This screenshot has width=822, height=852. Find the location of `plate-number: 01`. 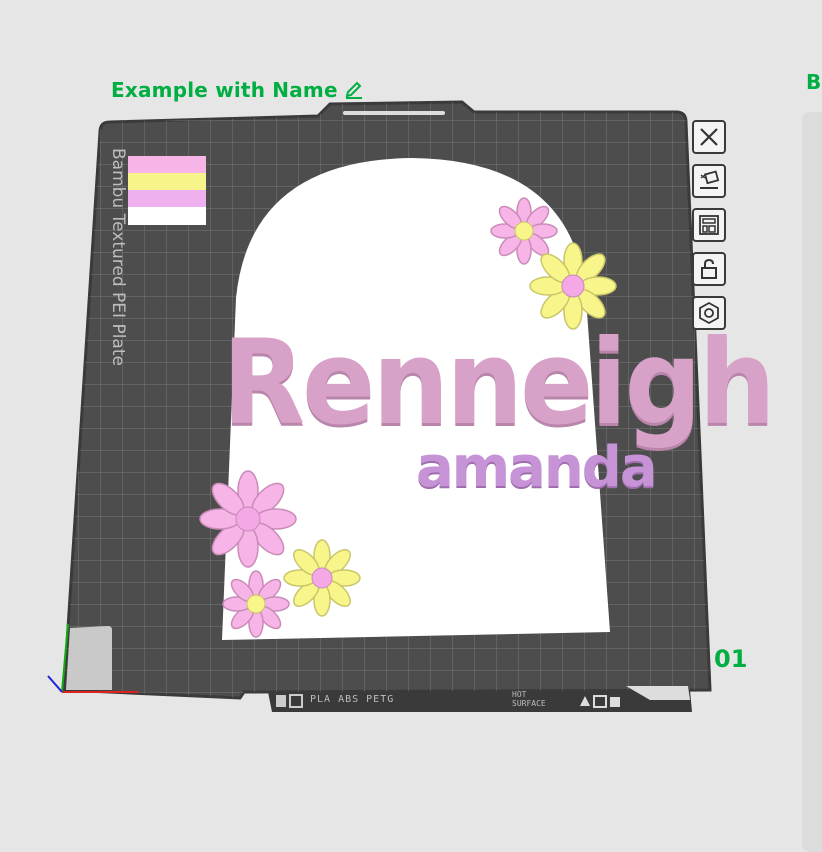

plate-number: 01 is located at coordinates (731, 659).